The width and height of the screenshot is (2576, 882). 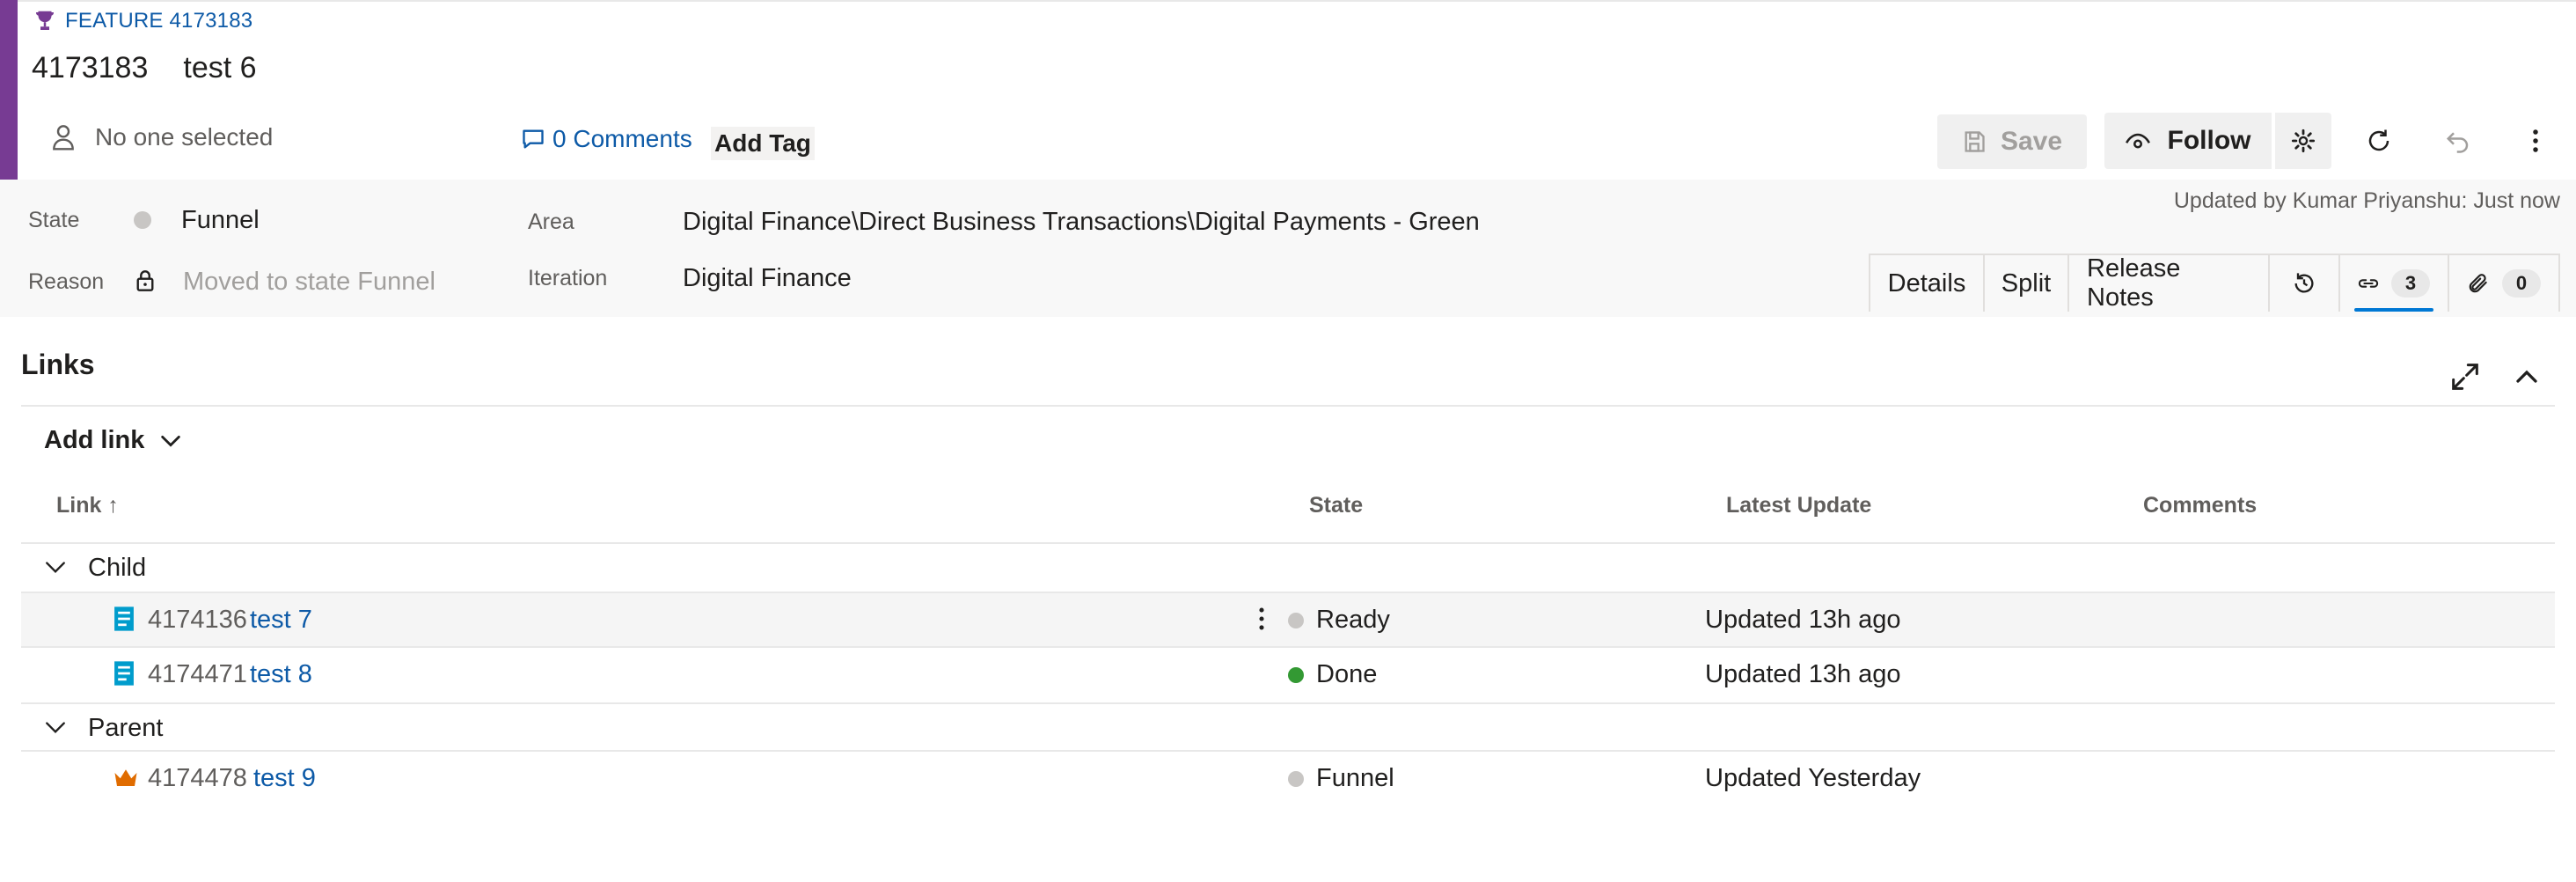 I want to click on column-header-link: Link ↑, so click(x=87, y=505).